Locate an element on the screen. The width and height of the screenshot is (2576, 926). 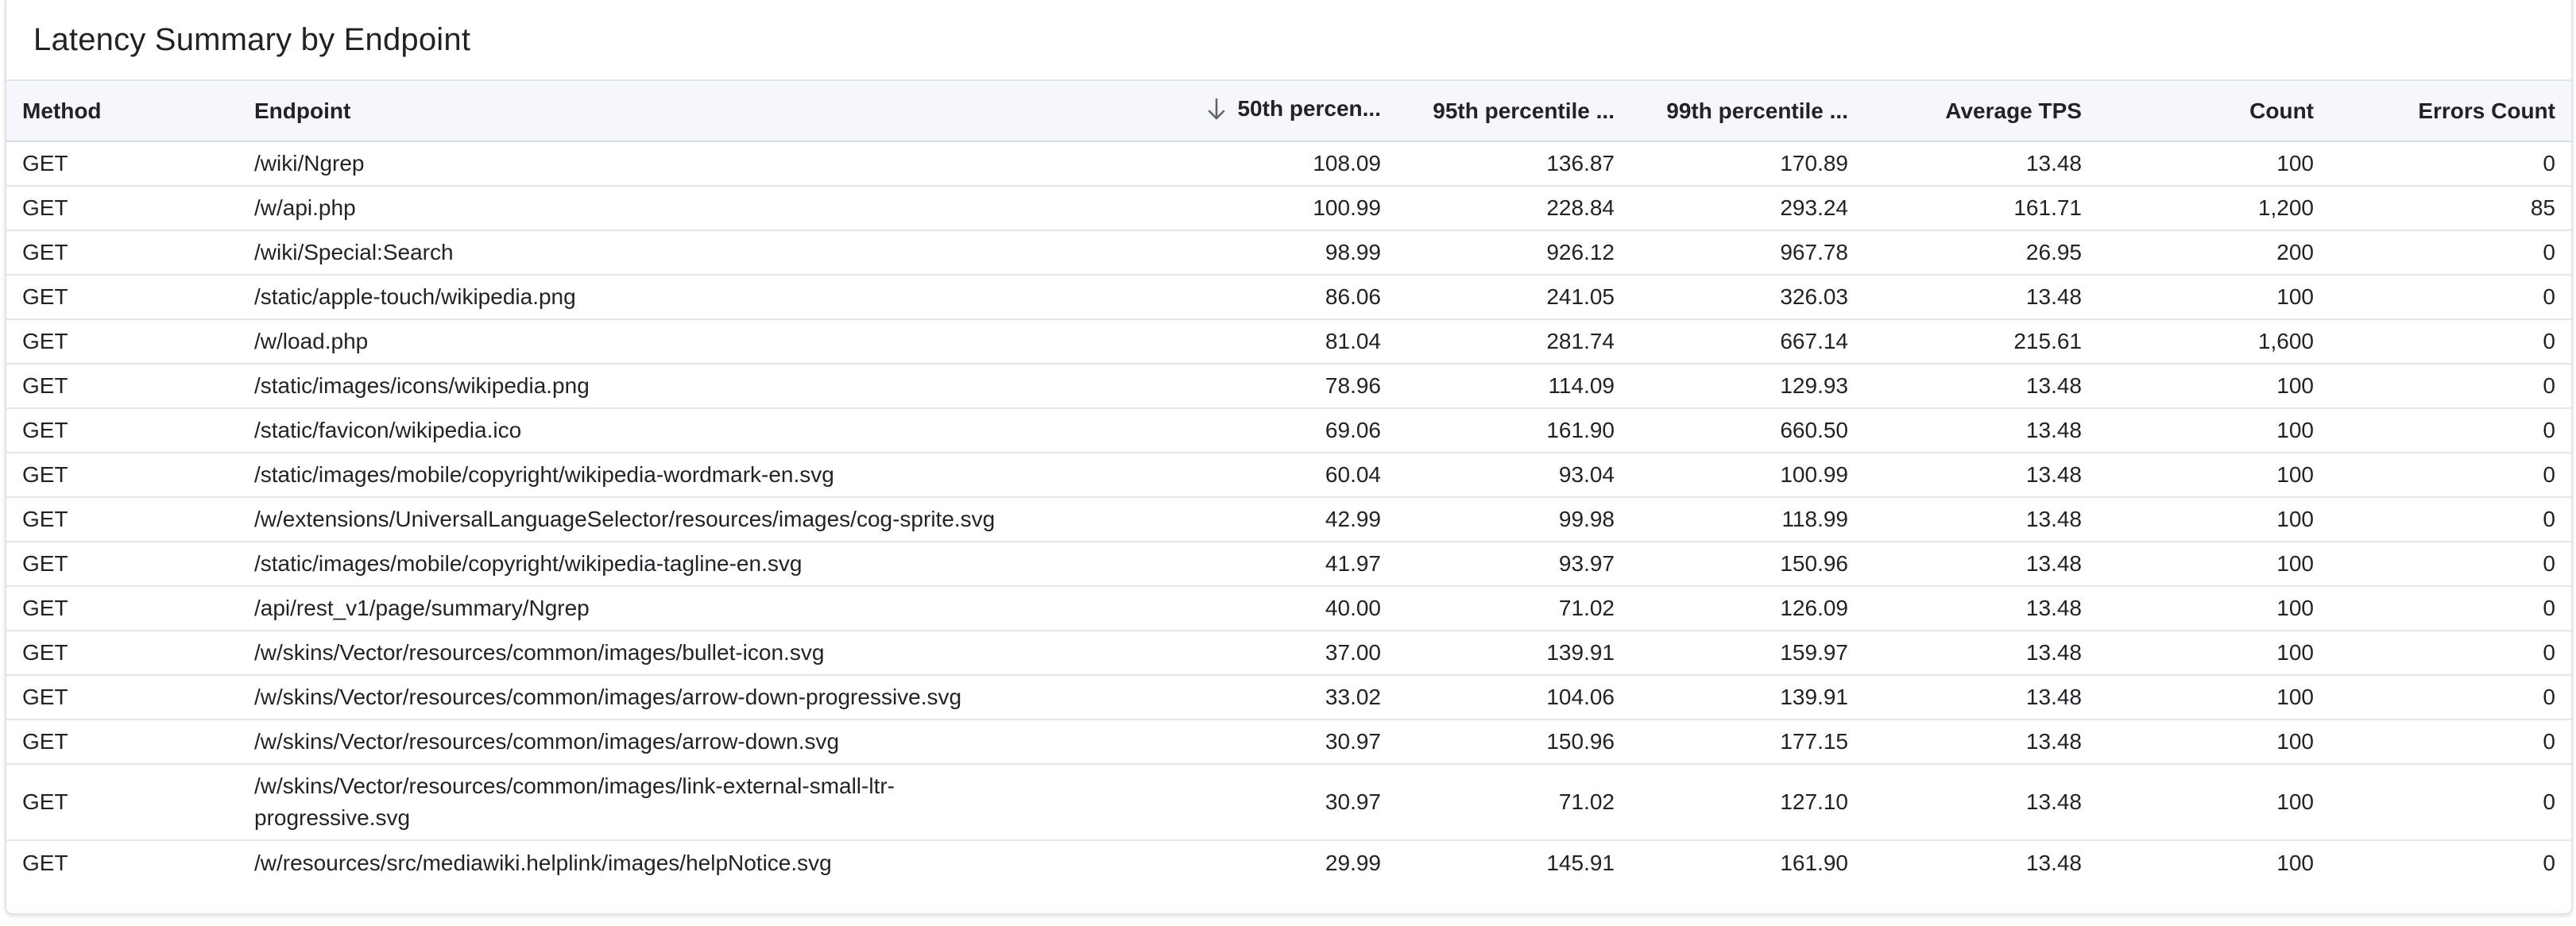
column-header-endpoint: Endpoint is located at coordinates (635, 111).